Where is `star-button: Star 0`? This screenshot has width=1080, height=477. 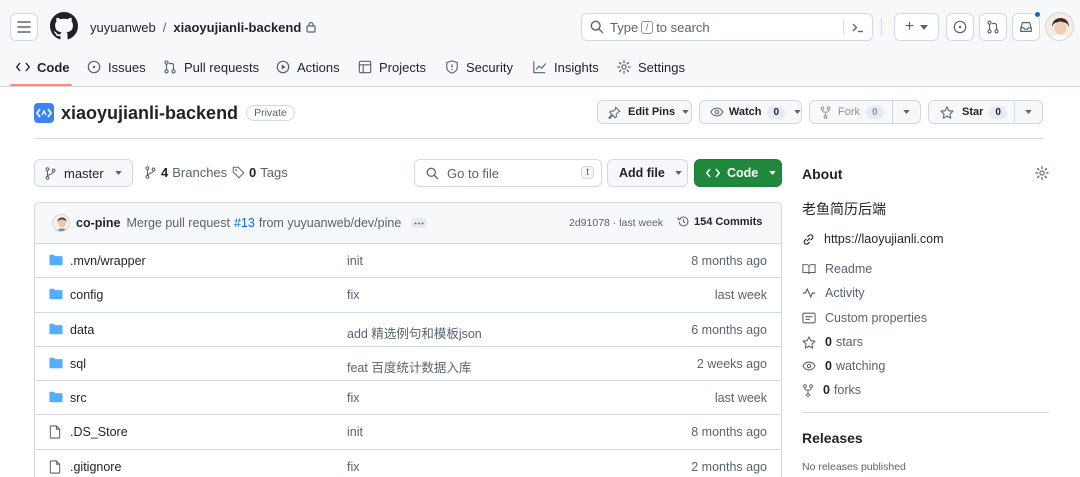 star-button: Star 0 is located at coordinates (971, 112).